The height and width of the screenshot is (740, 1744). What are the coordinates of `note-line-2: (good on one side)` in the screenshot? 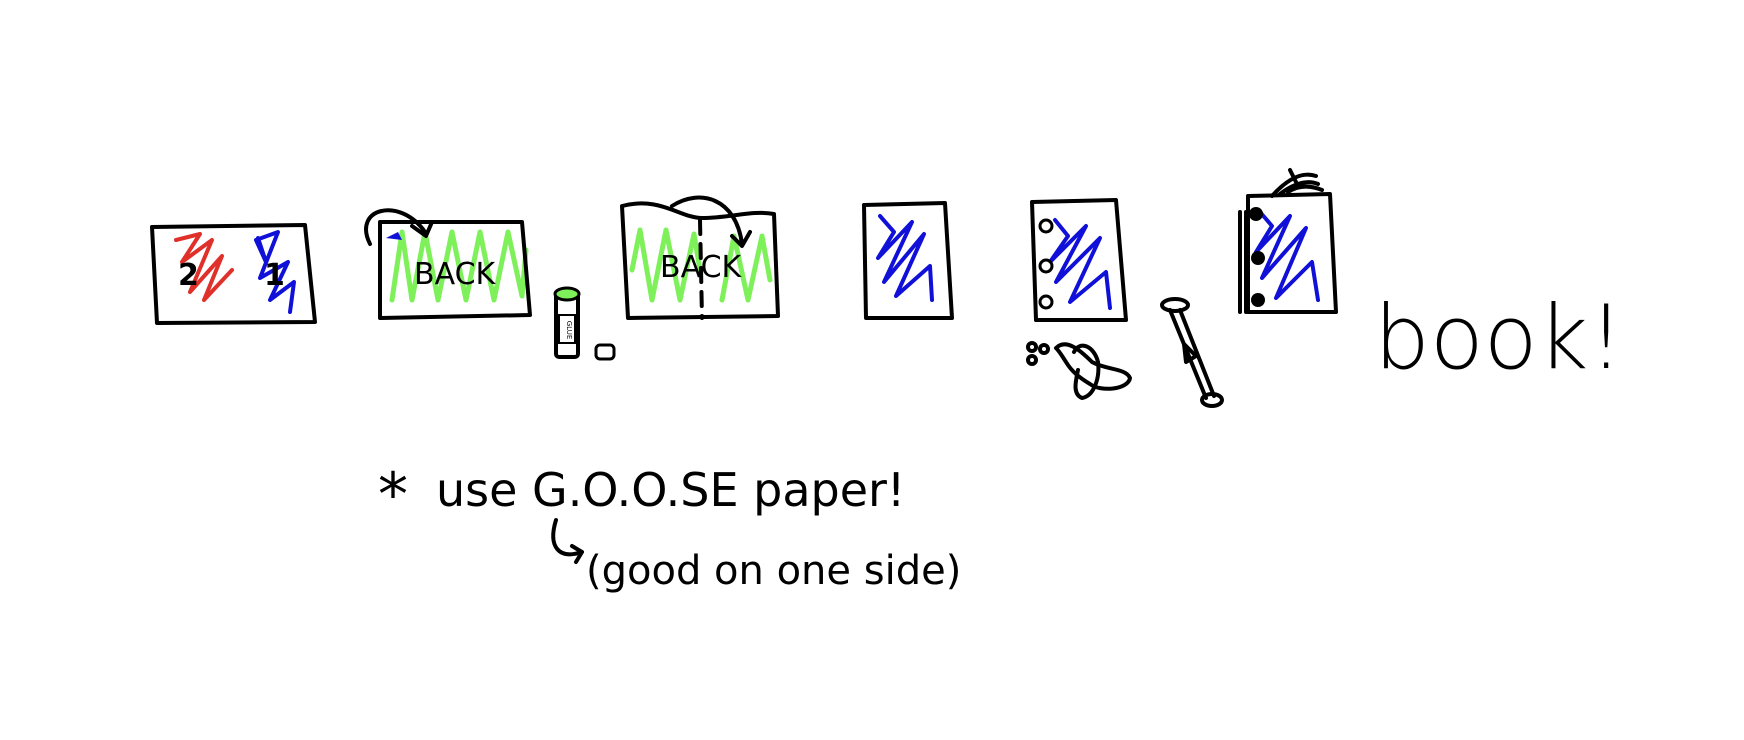 It's located at (773, 571).